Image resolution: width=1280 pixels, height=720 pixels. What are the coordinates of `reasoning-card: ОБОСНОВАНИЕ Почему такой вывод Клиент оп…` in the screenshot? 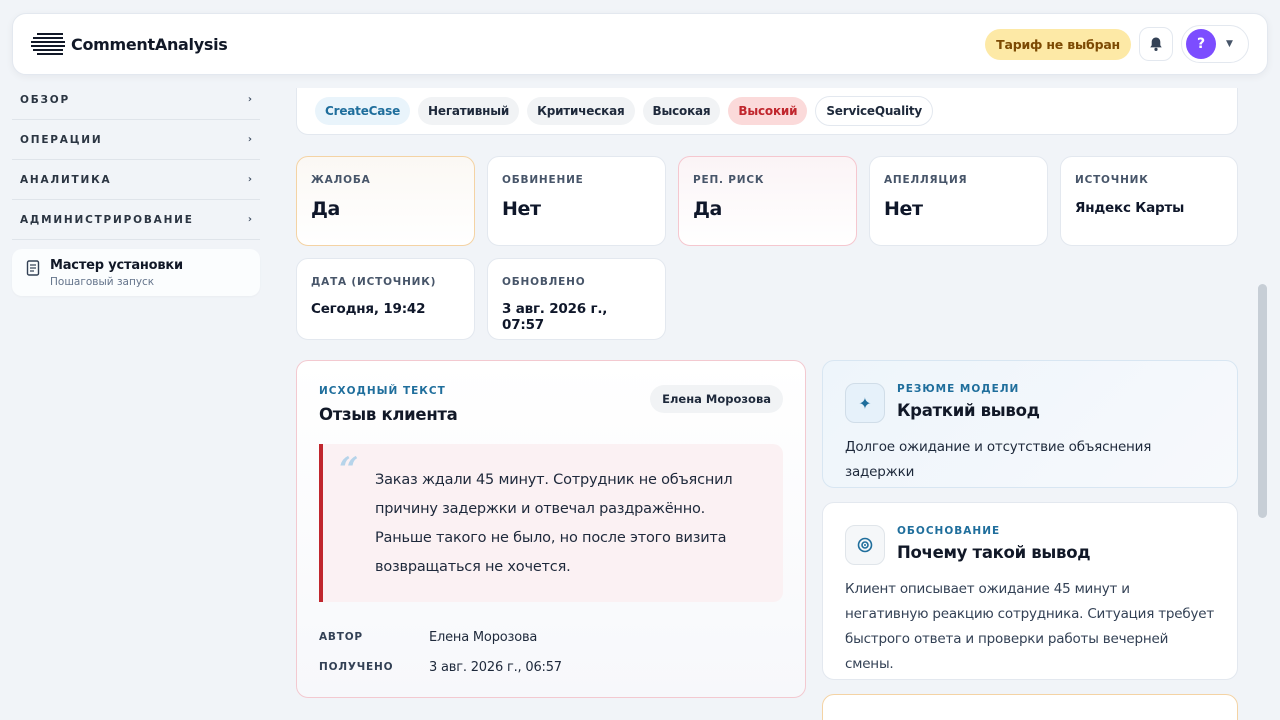 It's located at (1030, 591).